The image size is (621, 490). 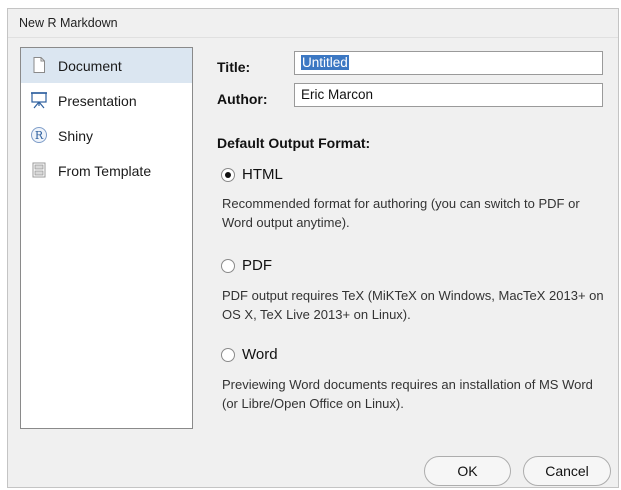 I want to click on author-label: Author:, so click(x=242, y=99).